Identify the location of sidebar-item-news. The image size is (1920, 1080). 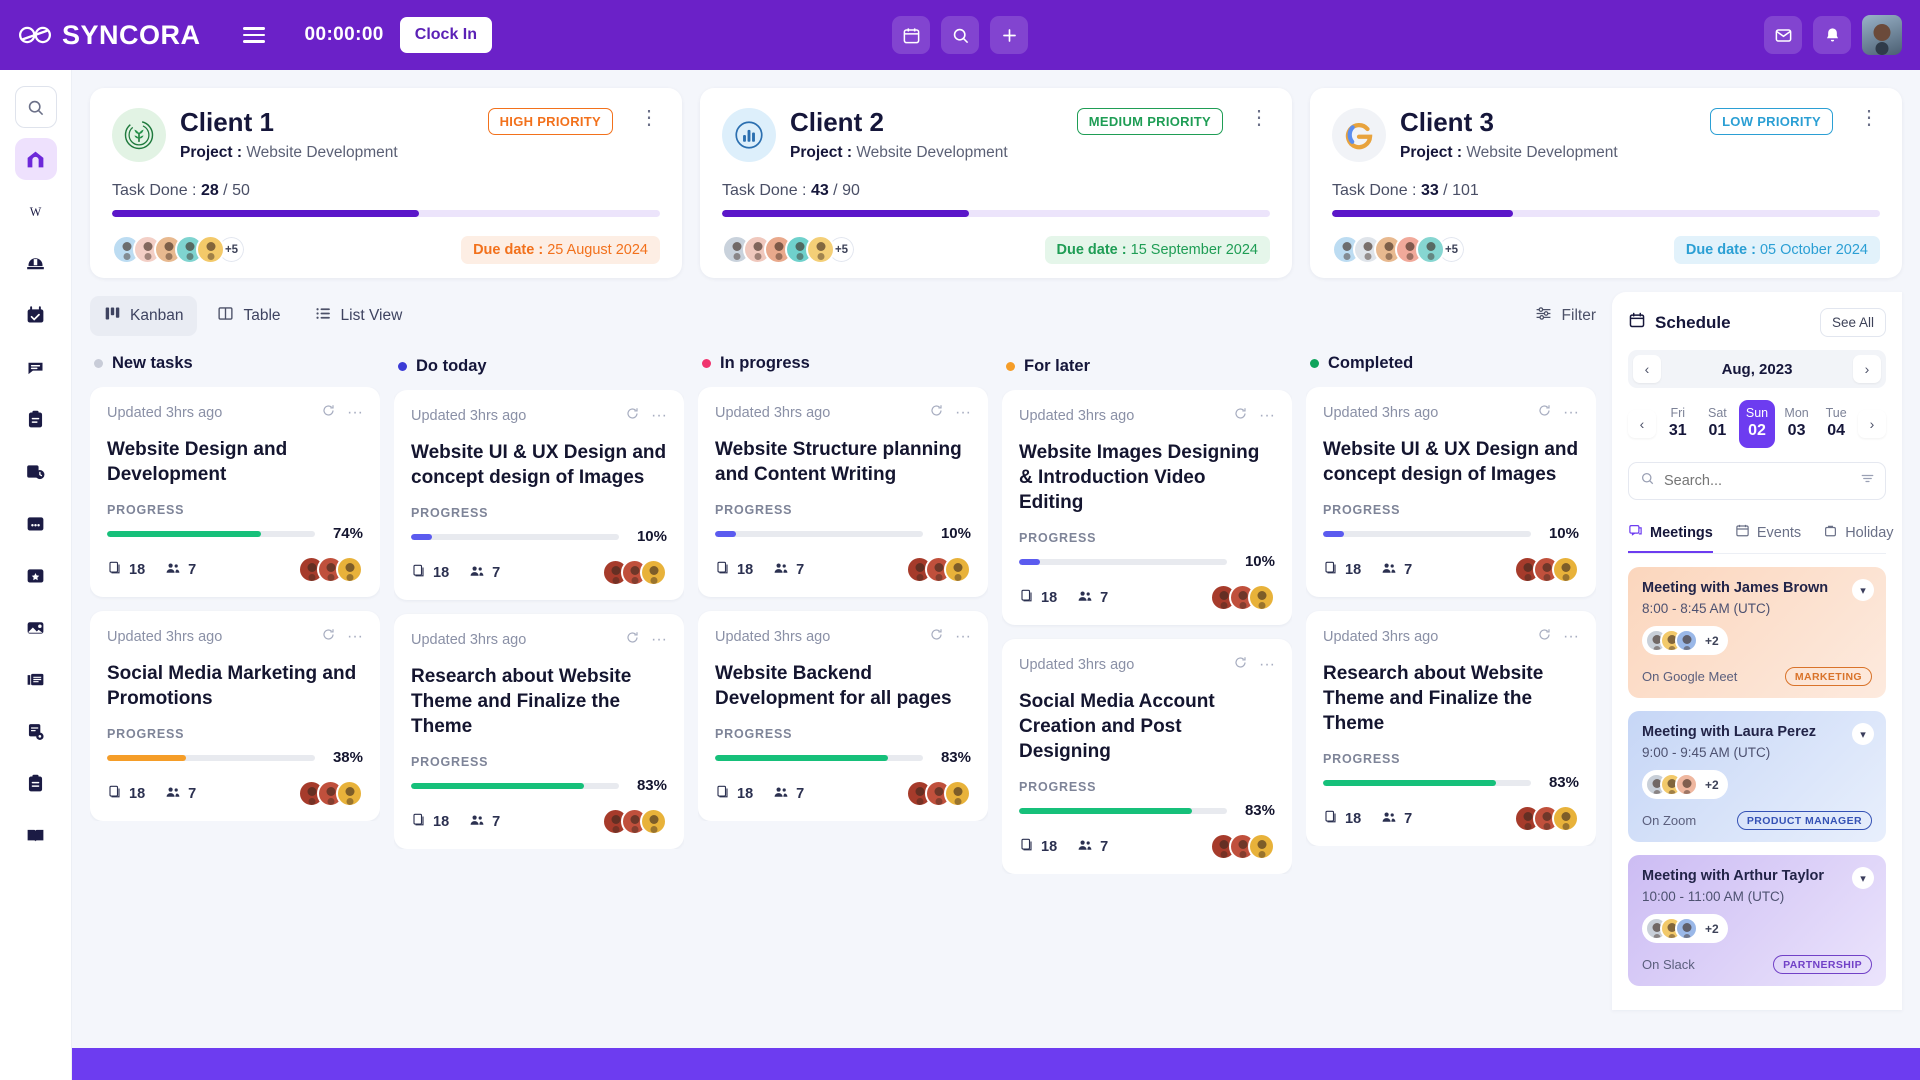
(36, 679).